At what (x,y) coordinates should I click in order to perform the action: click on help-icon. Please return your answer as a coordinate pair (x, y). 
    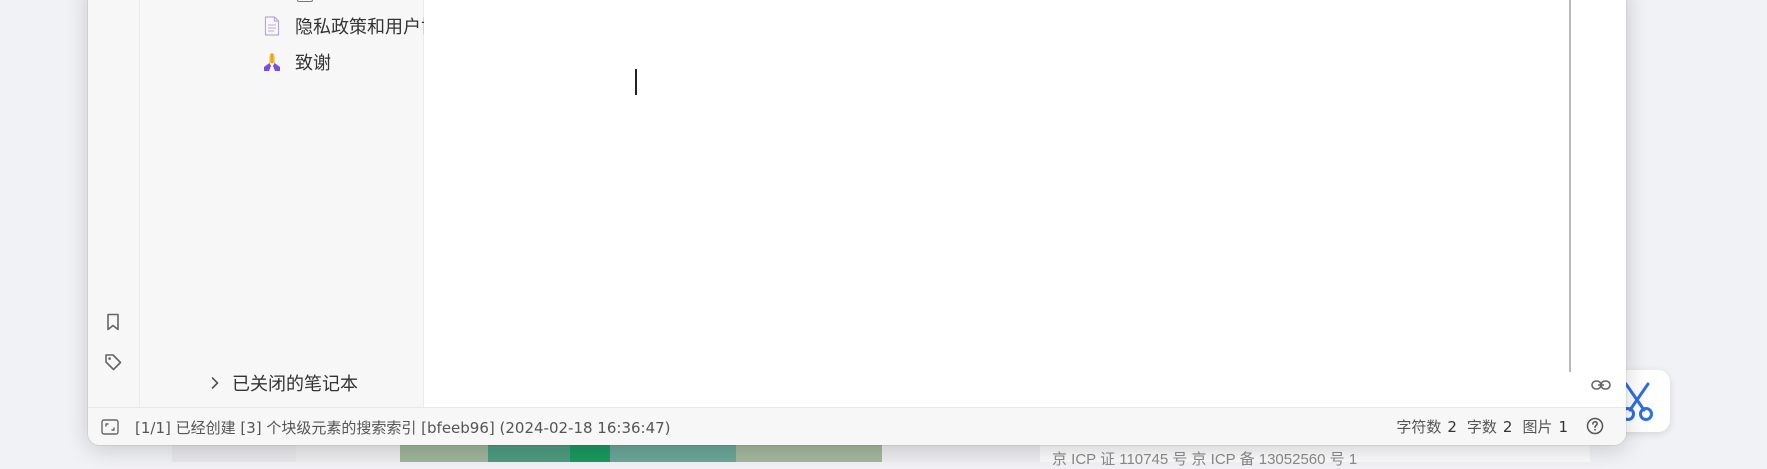
    Looking at the image, I should click on (1595, 426).